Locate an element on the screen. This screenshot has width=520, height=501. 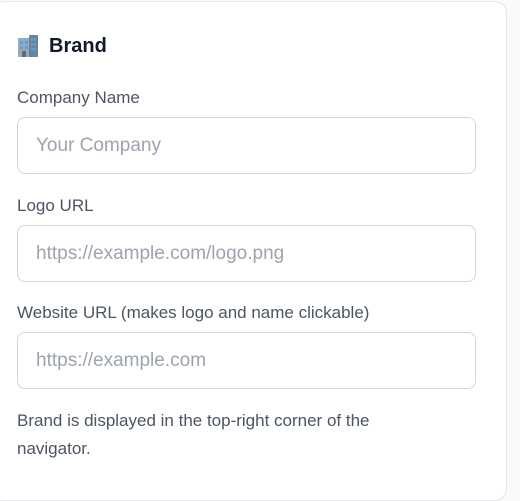
office-building-icon is located at coordinates (28, 46).